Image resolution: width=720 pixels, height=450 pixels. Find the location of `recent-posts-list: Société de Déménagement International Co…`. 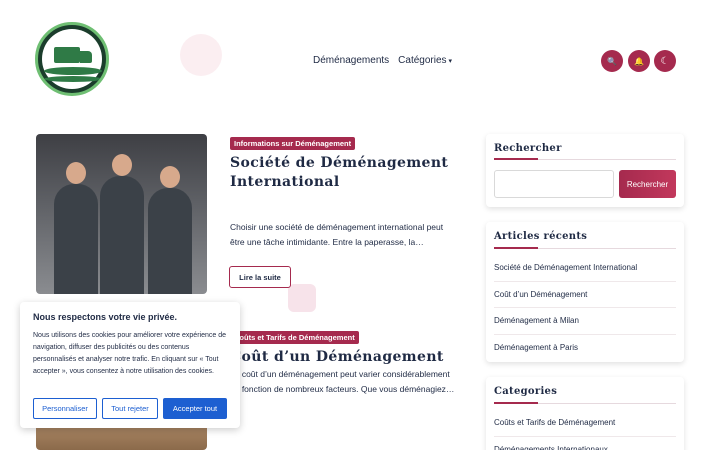

recent-posts-list: Société de Déménagement International Co… is located at coordinates (585, 308).